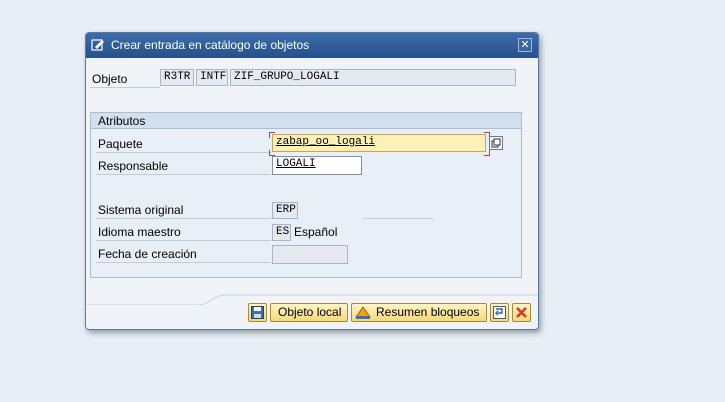 The height and width of the screenshot is (402, 725). Describe the element at coordinates (125, 87) in the screenshot. I see `objeto-underline` at that location.